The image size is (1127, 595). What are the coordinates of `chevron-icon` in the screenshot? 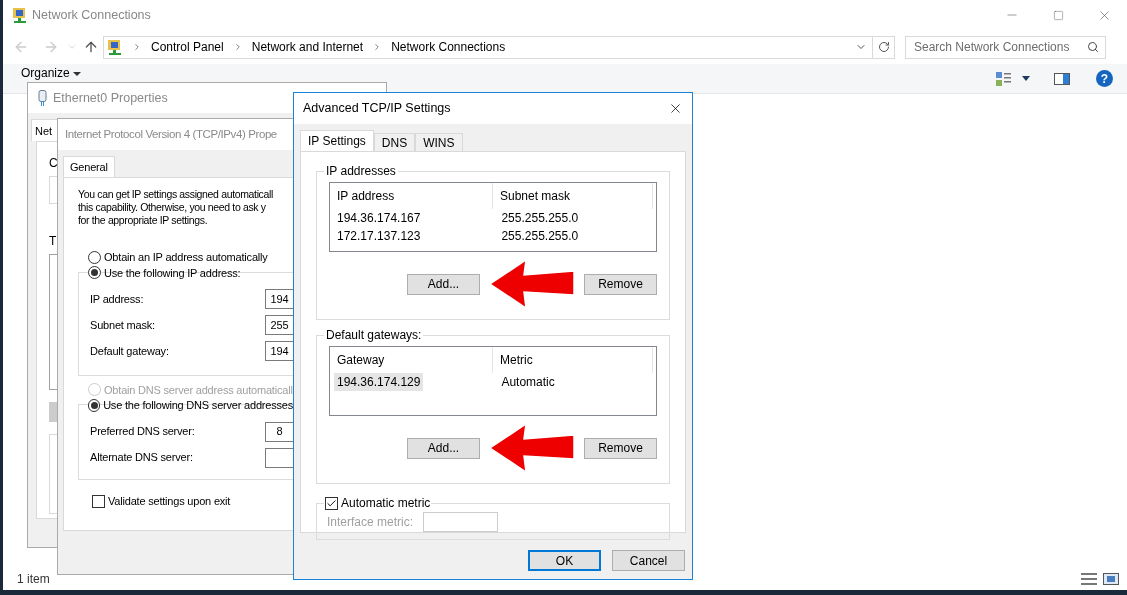 It's located at (137, 47).